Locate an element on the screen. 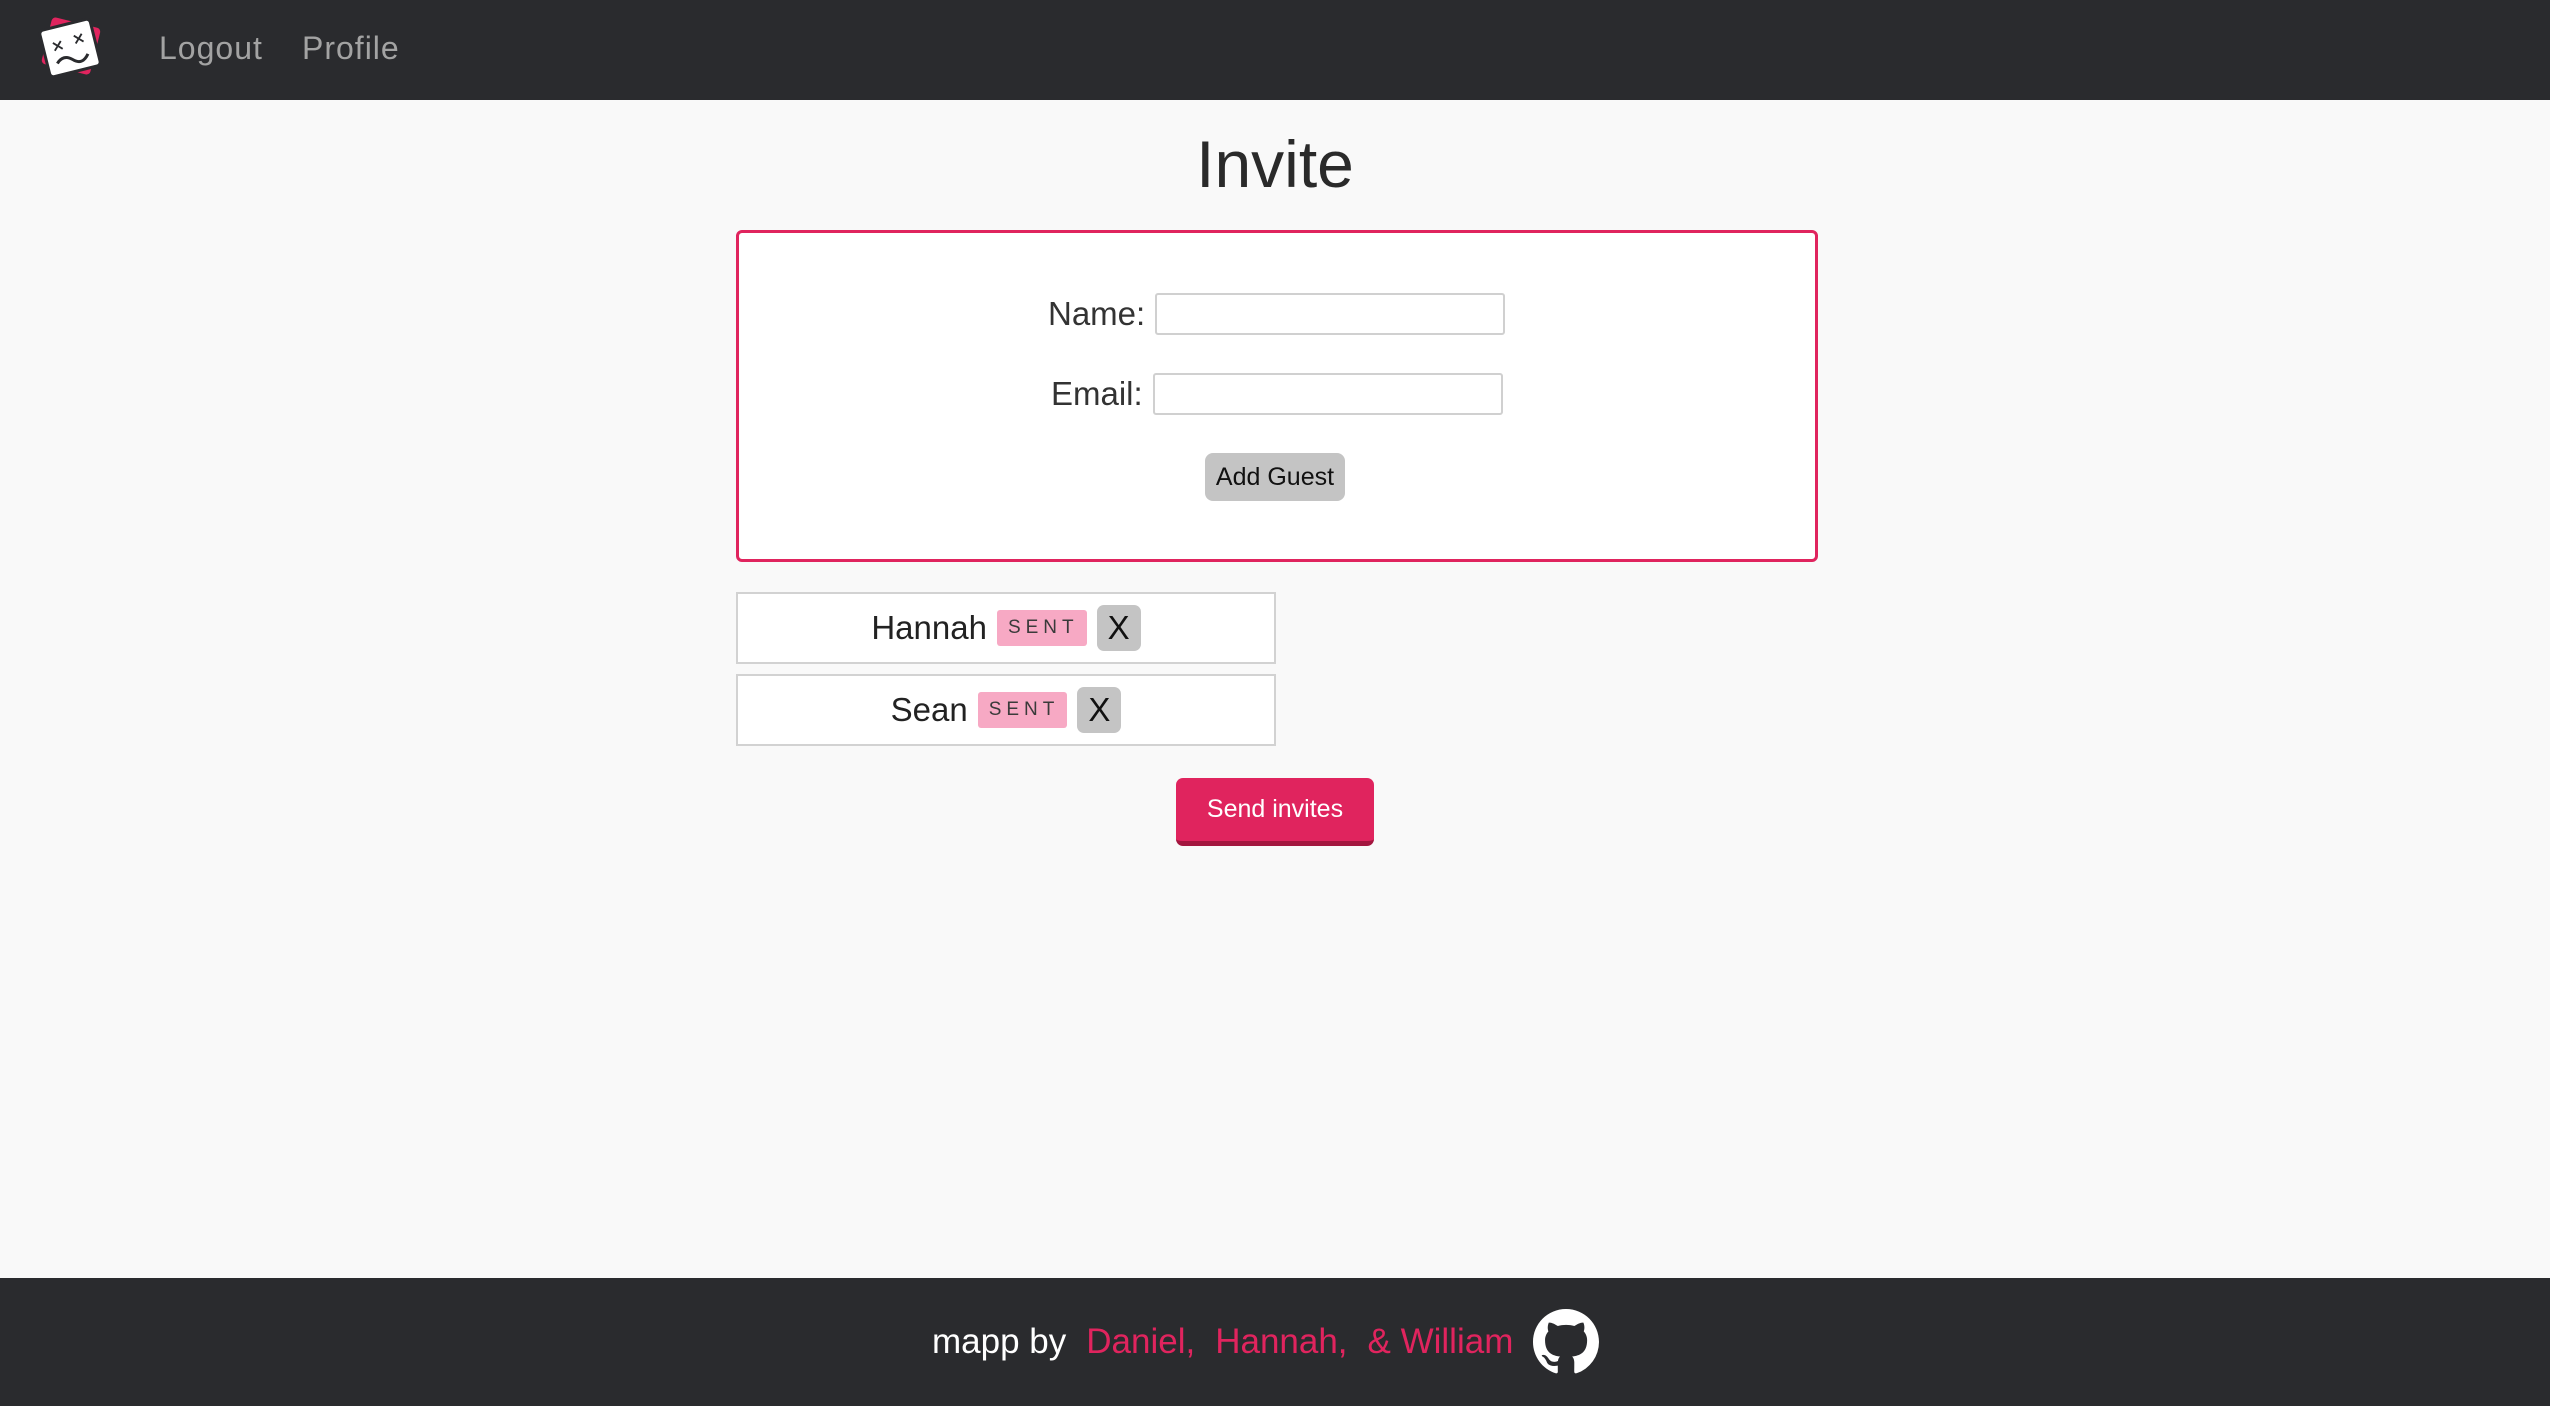 This screenshot has height=1406, width=2550. footer-credits: mapp by Daniel, Hannah, & William is located at coordinates (1266, 1342).